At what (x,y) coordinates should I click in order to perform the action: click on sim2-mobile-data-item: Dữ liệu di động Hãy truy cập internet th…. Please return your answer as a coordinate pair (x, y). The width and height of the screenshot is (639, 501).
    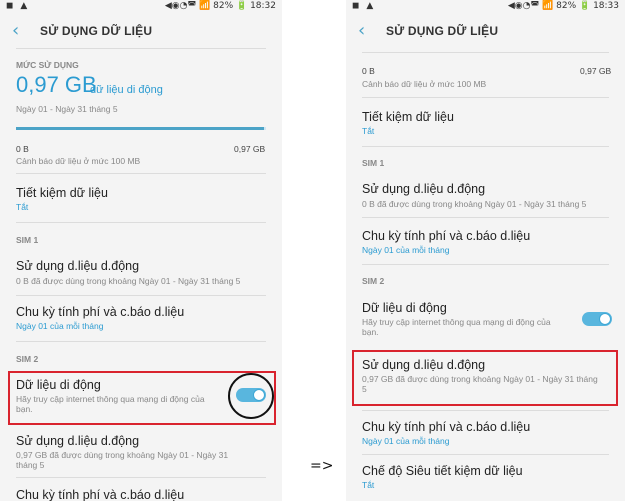
    Looking at the image, I should click on (485, 319).